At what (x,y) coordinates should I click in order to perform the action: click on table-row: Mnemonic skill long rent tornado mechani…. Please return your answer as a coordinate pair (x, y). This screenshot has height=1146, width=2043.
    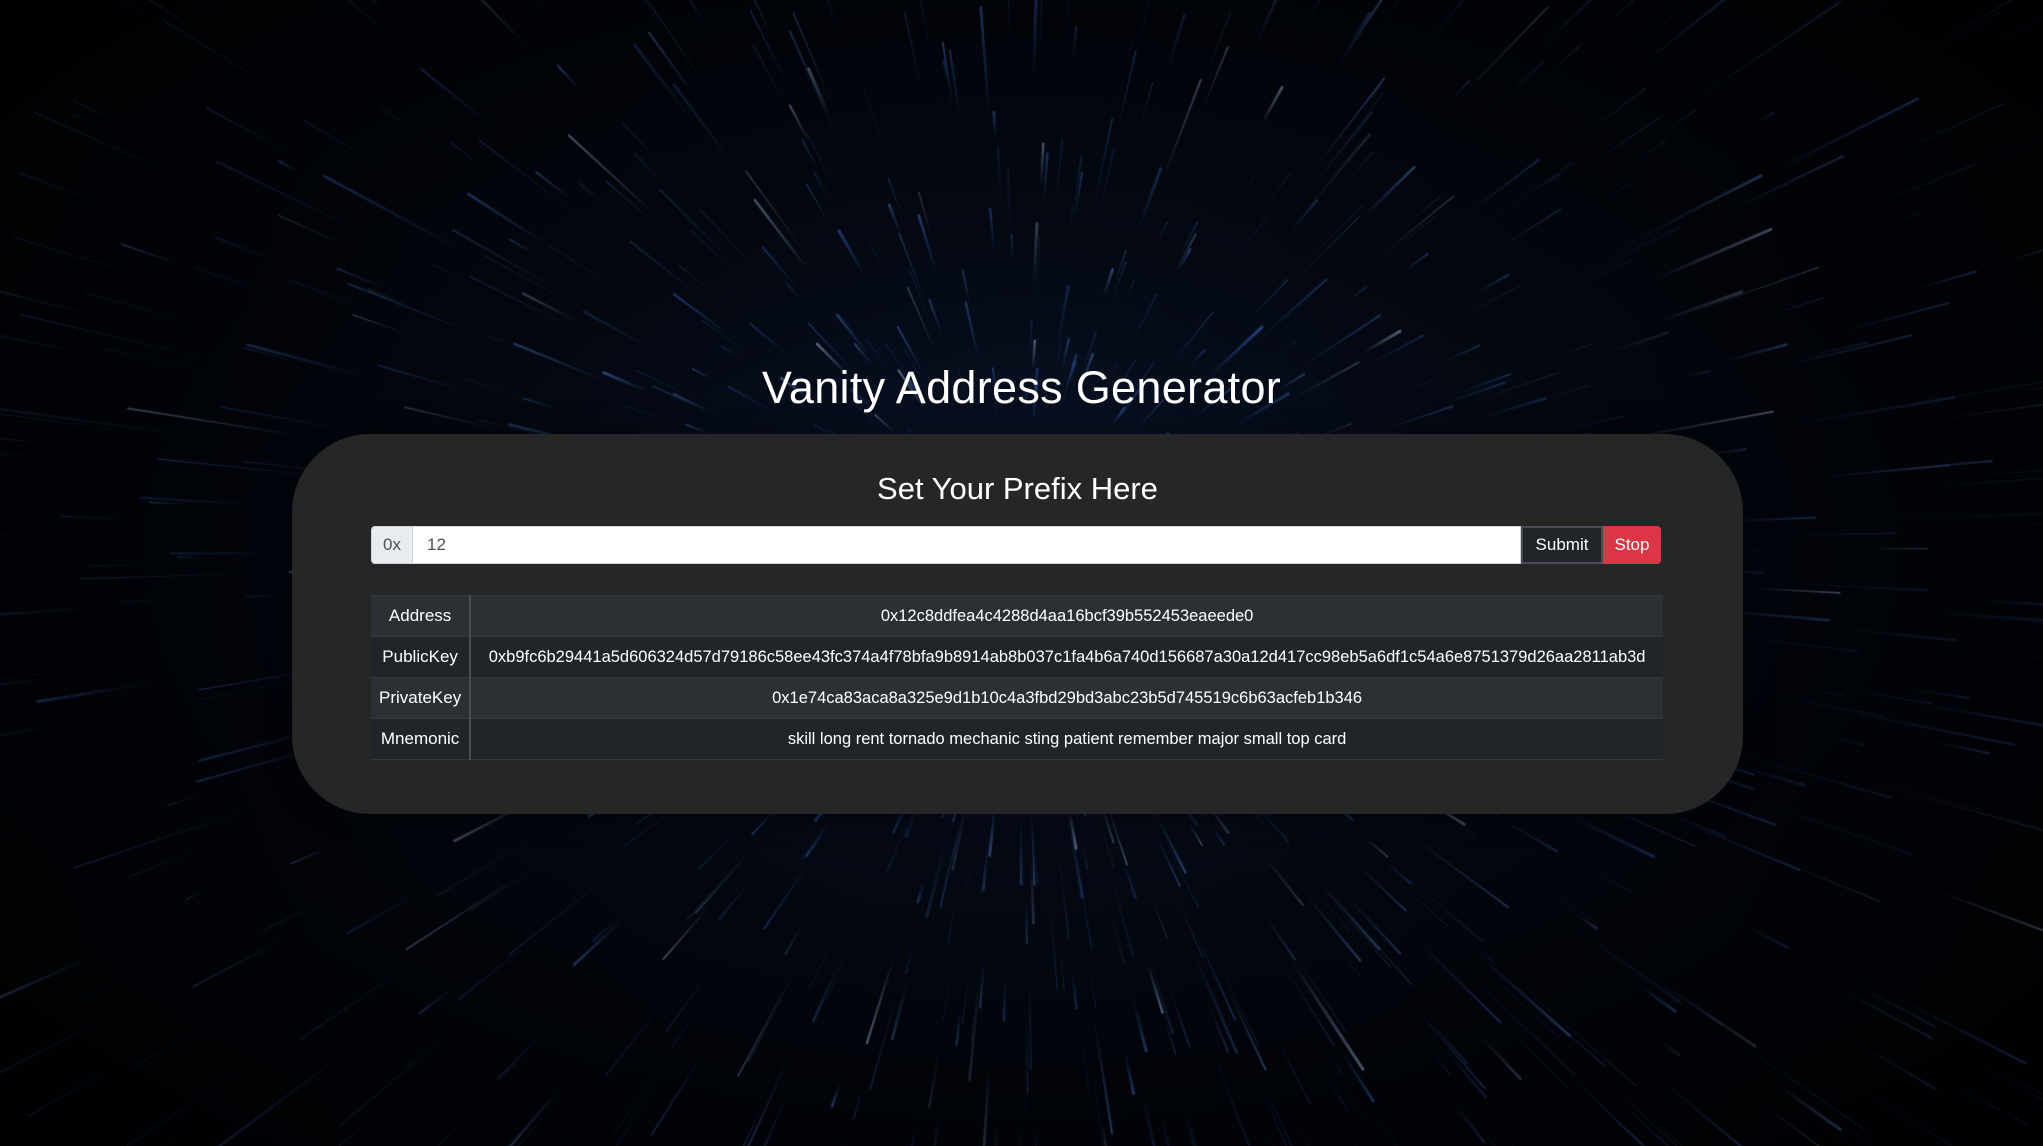
    Looking at the image, I should click on (1017, 739).